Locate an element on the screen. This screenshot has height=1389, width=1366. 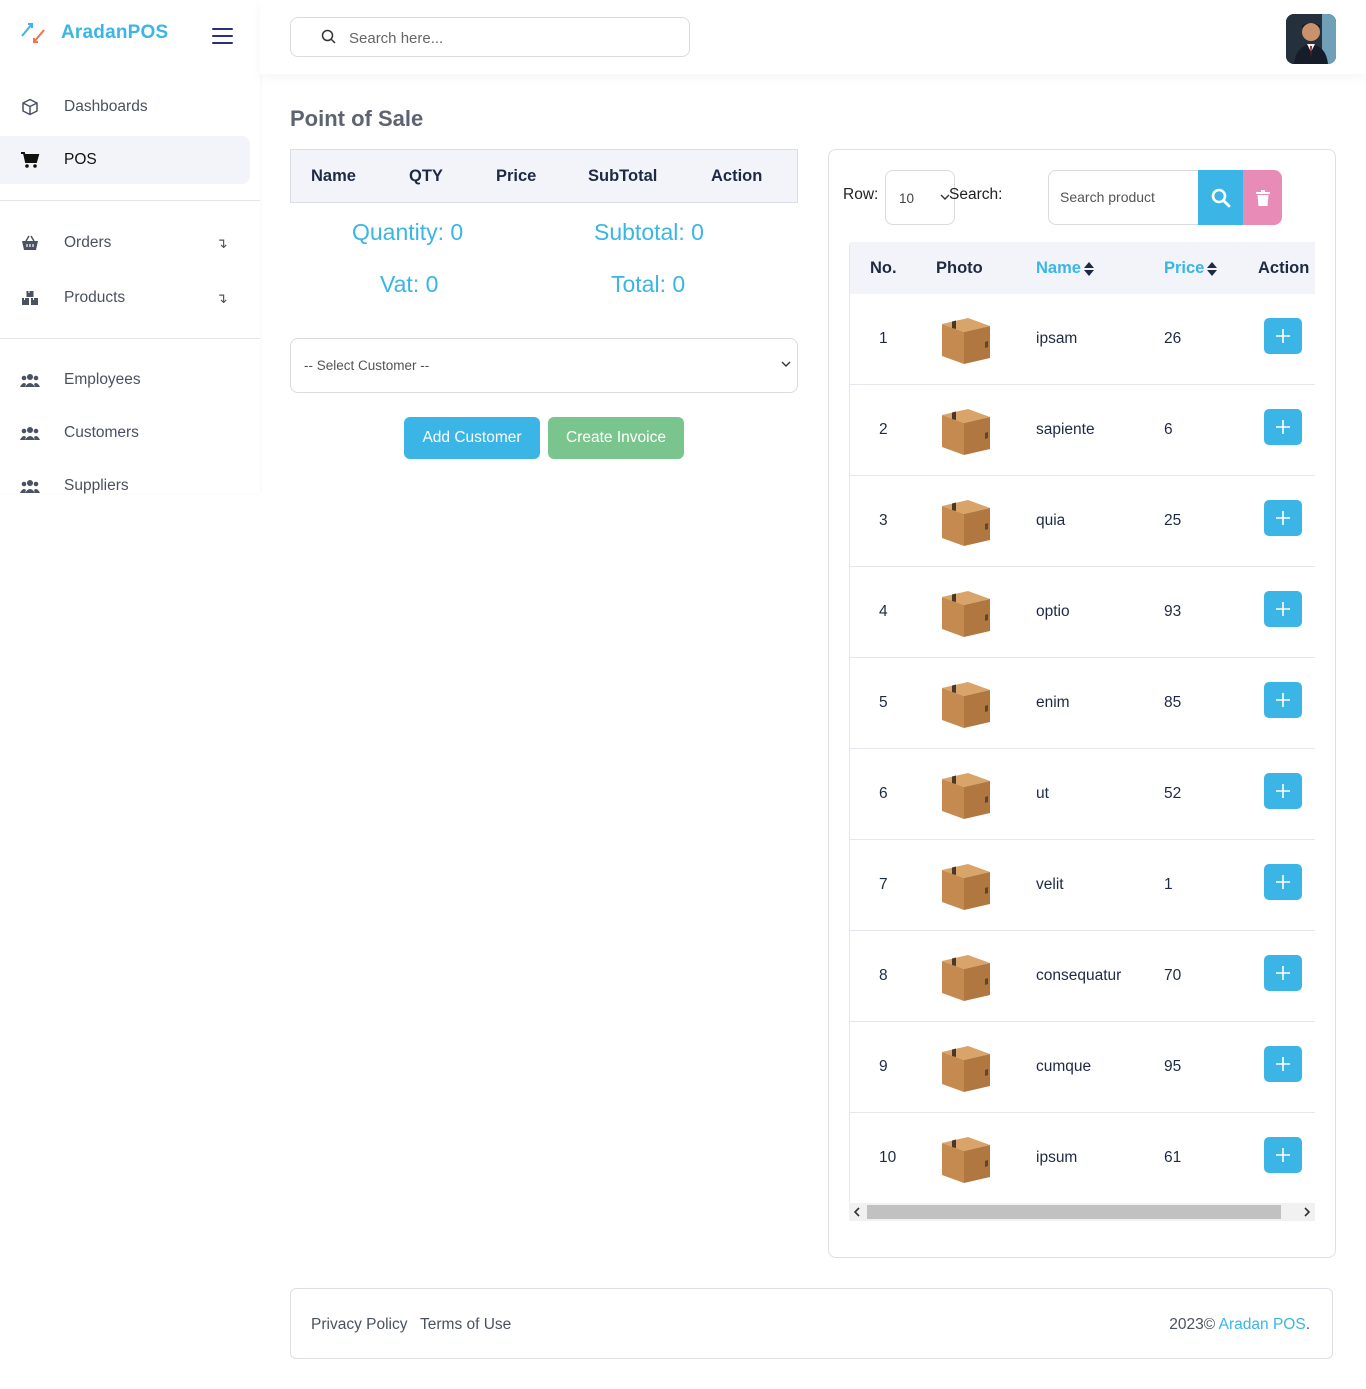
copyright: 2023© Aradan POS. is located at coordinates (1239, 1325).